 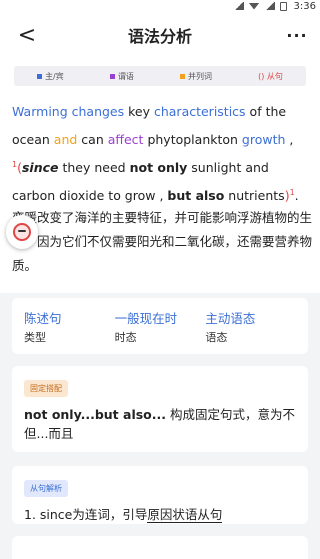 What do you see at coordinates (192, 139) in the screenshot?
I see `sentence-segment: phytoplankton` at bounding box center [192, 139].